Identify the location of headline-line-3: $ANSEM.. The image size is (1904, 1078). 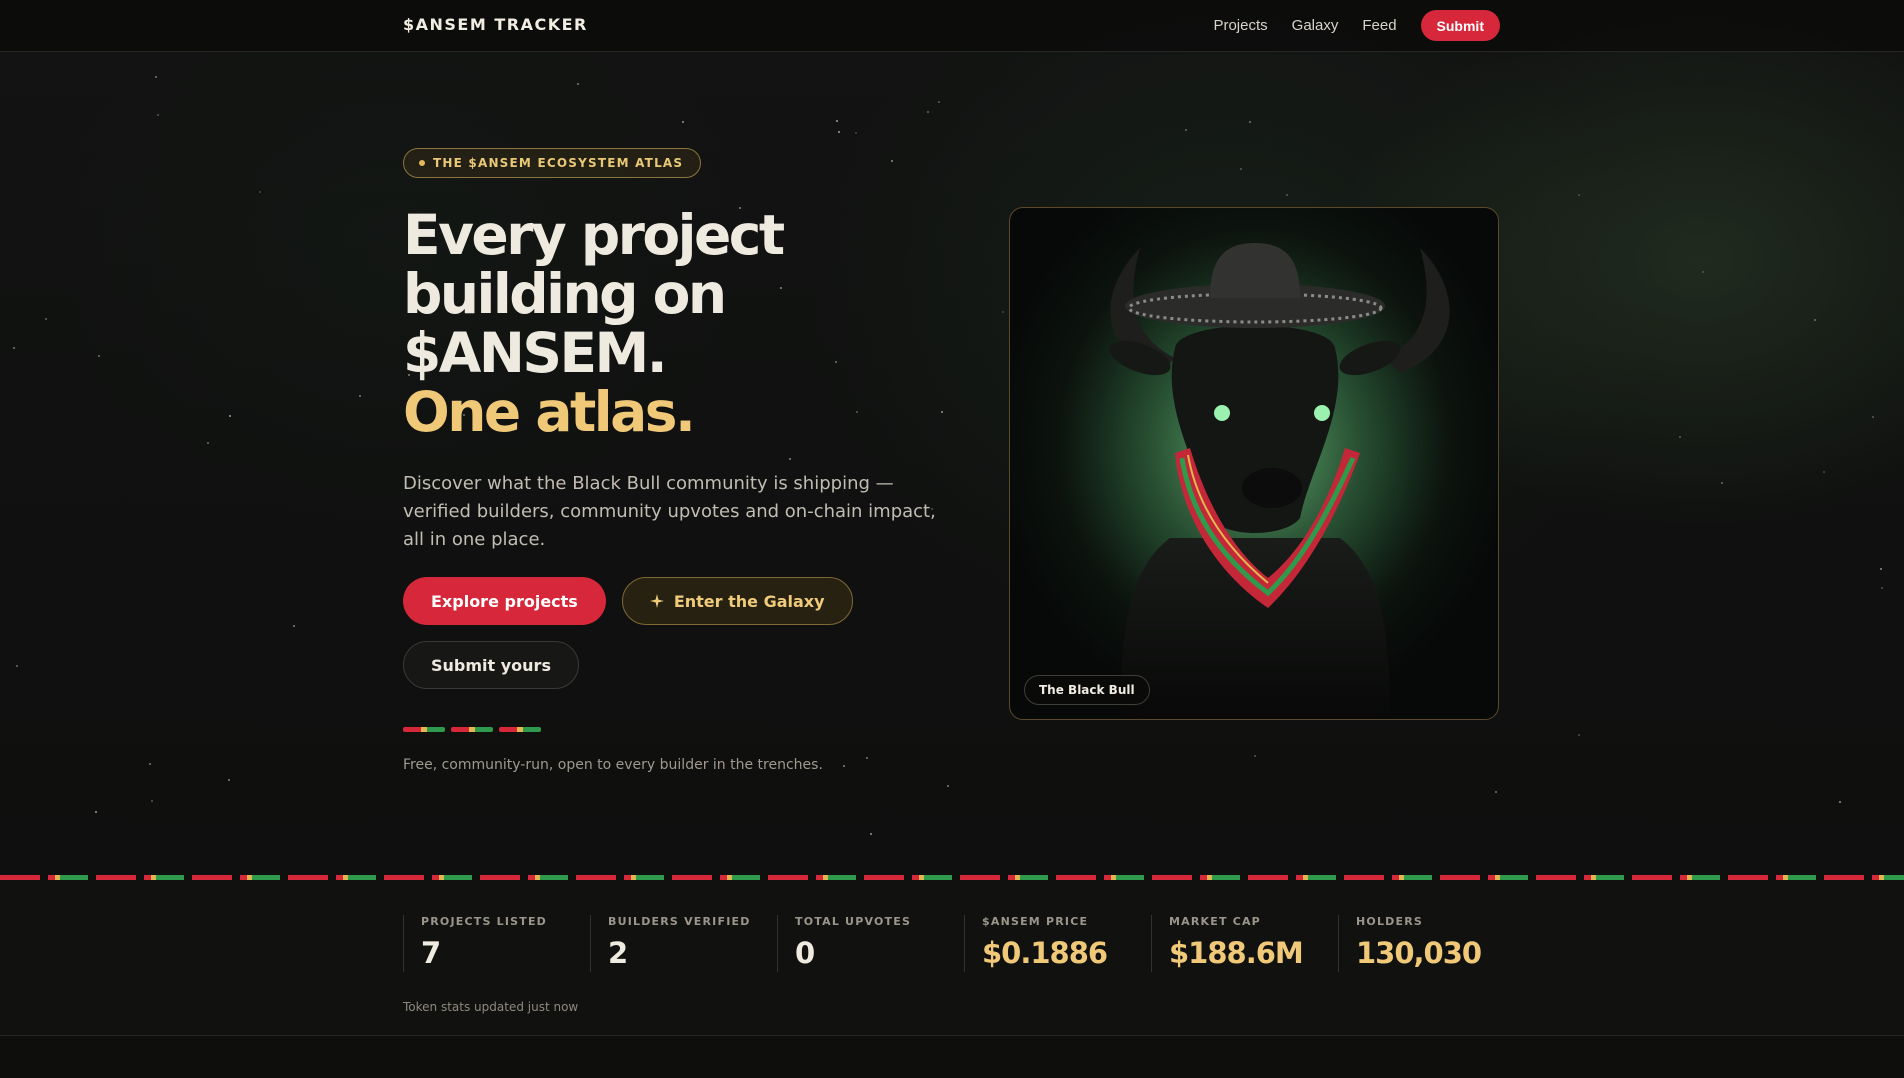
(535, 353).